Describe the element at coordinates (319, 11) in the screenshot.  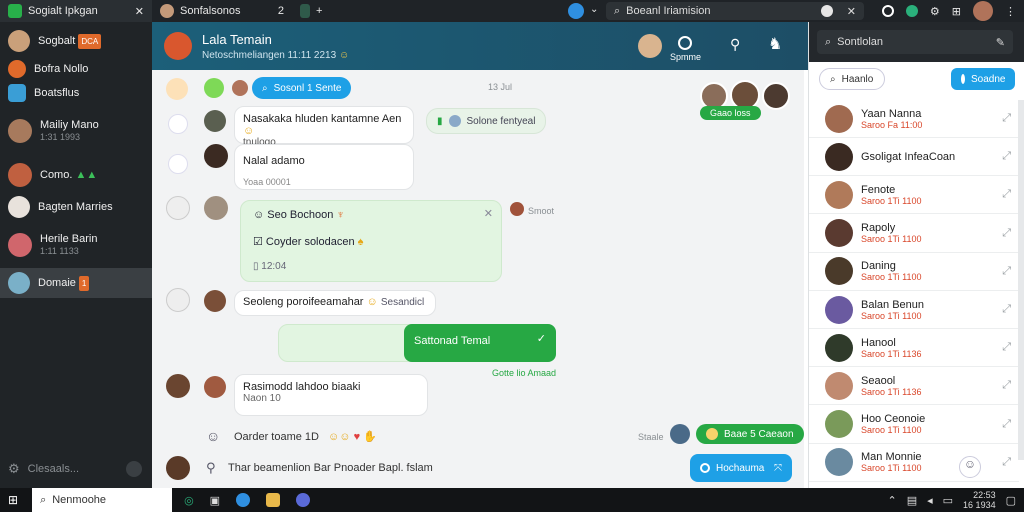
I see `plus-icon: +` at that location.